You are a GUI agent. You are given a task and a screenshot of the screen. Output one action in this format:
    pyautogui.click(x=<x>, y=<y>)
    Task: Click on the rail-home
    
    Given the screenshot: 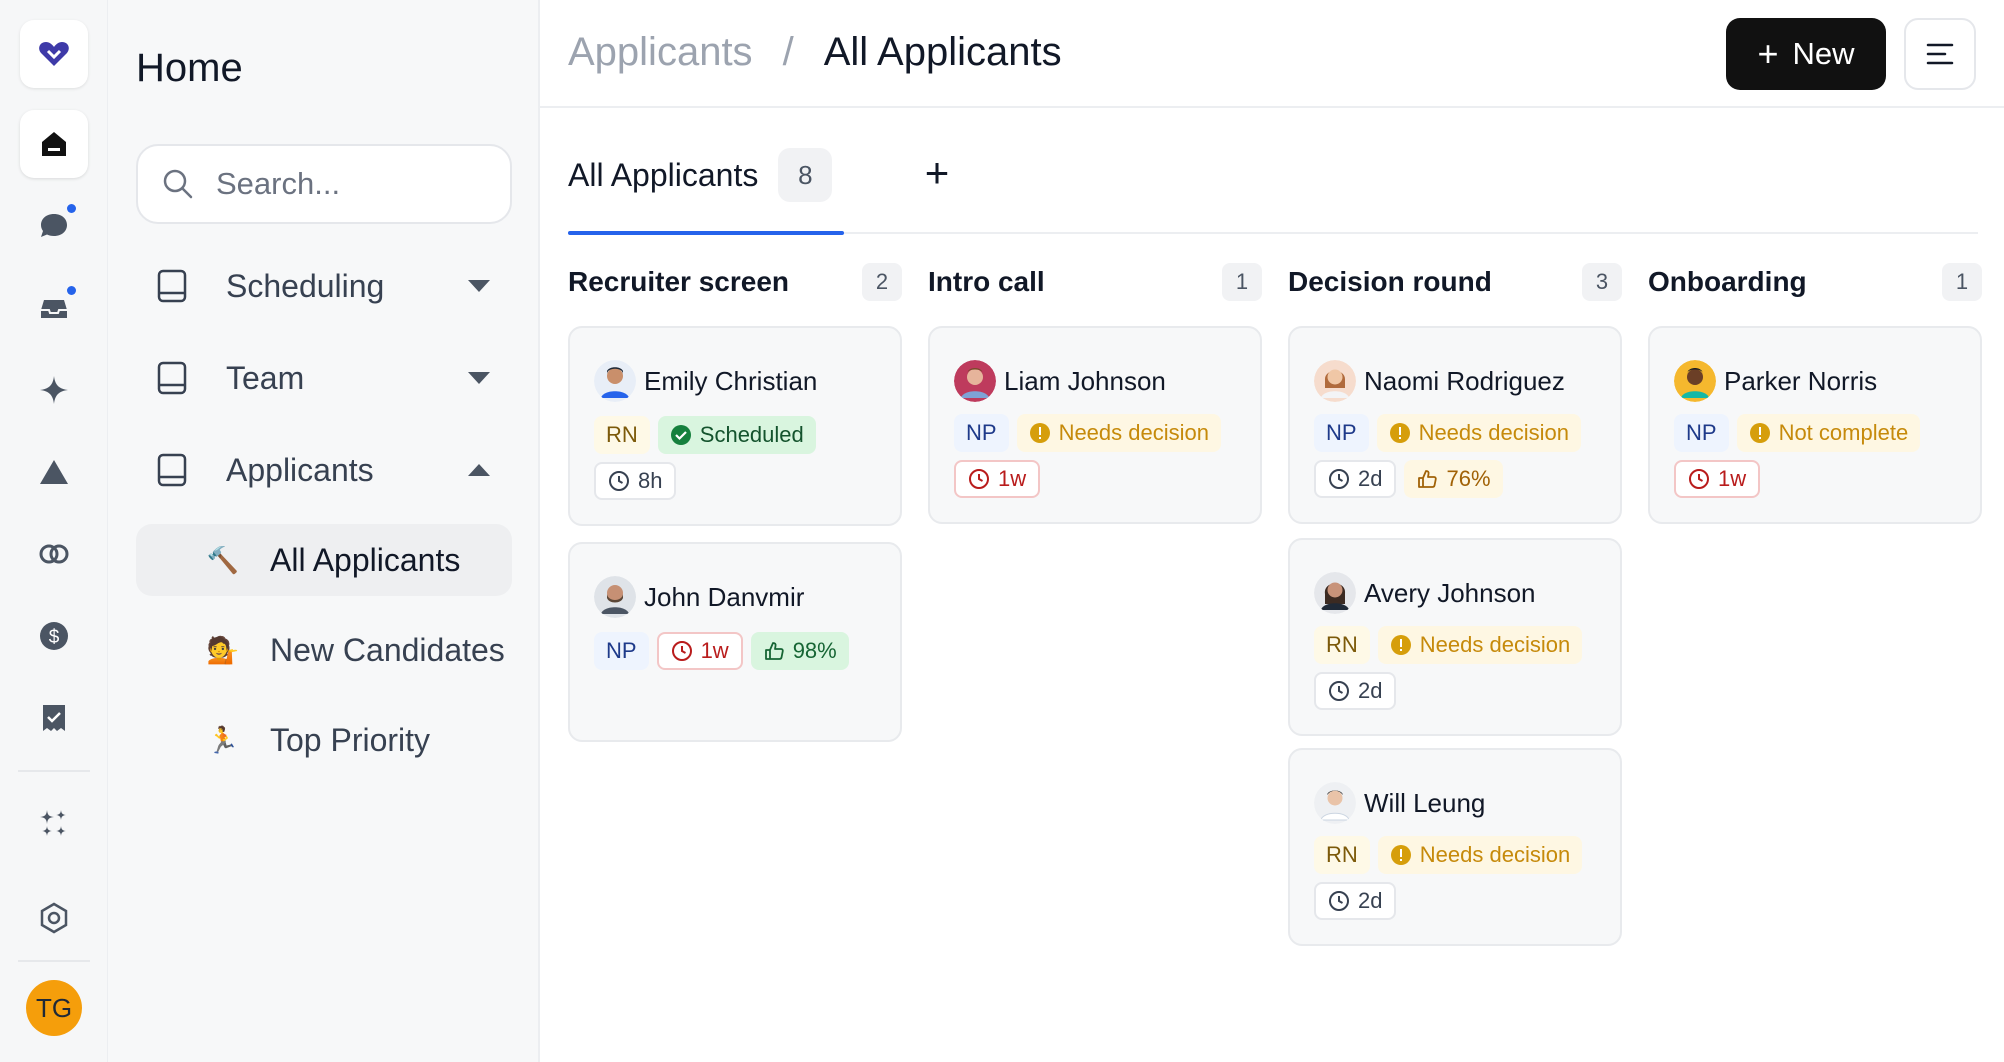 What is the action you would take?
    pyautogui.click(x=54, y=144)
    